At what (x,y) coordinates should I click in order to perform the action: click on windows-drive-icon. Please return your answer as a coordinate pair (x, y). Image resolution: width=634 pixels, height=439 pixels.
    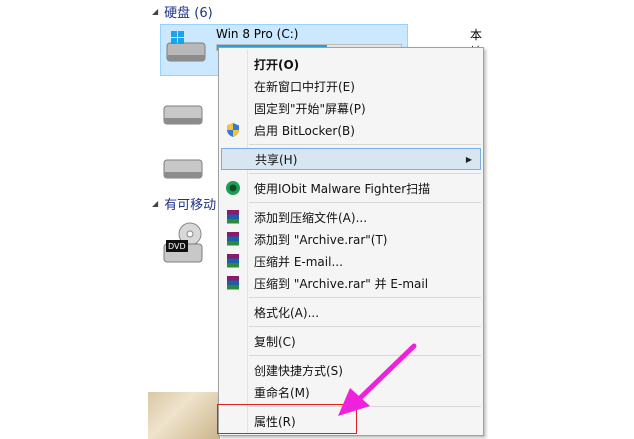
    Looking at the image, I should click on (186, 46).